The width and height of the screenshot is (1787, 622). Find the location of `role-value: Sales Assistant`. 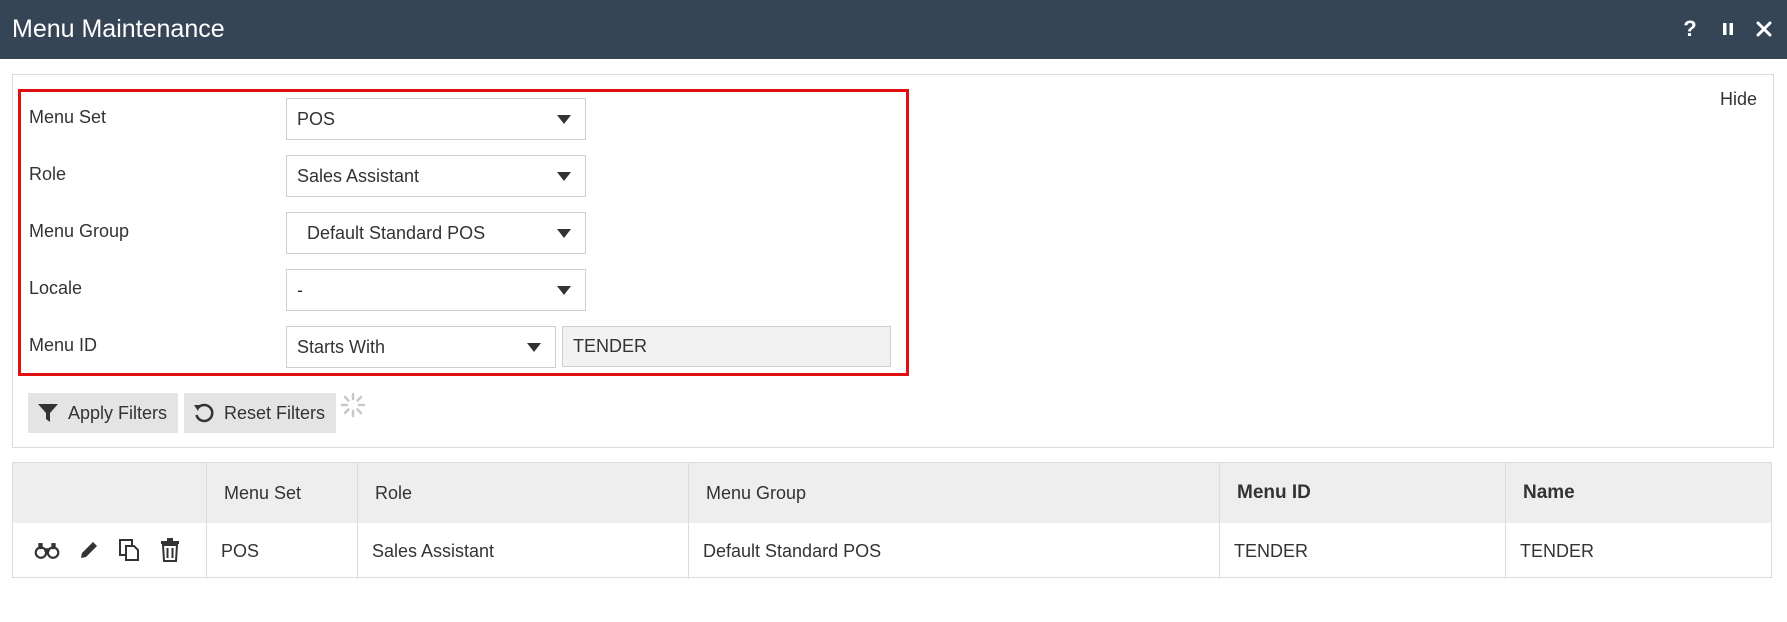

role-value: Sales Assistant is located at coordinates (358, 175).